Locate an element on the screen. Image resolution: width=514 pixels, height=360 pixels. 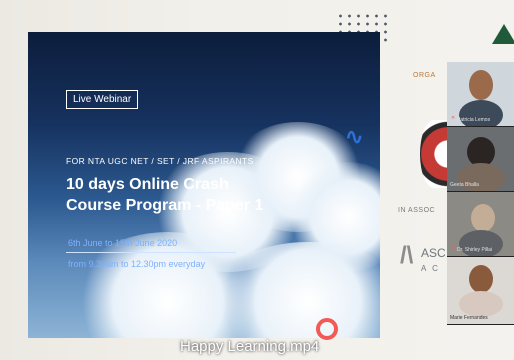
slide-tagline: FOR NTA UGC NET / SET / JRF ASPIRANTS is located at coordinates (160, 161).